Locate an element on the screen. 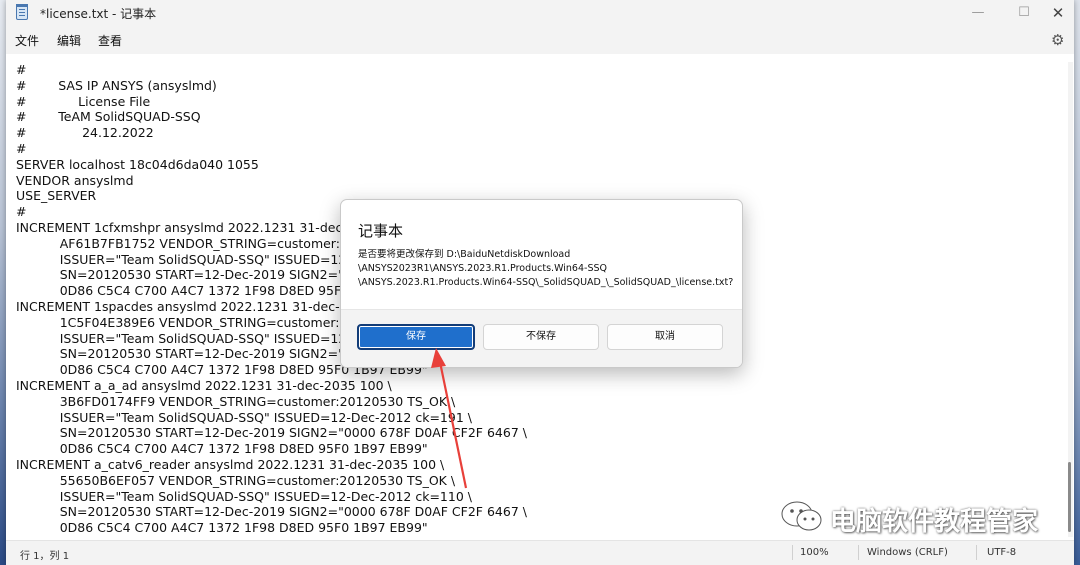  wechat-icon is located at coordinates (801, 516).